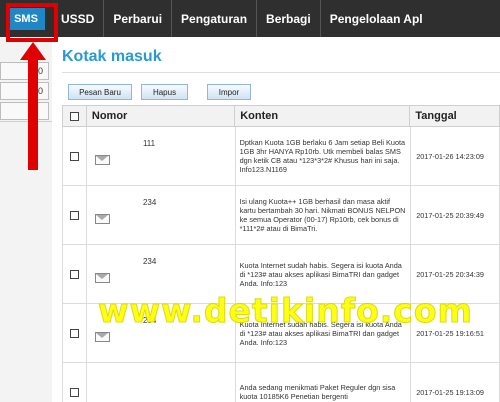 This screenshot has width=500, height=402. I want to click on table-header: Nomor Konten Tanggal, so click(281, 116).